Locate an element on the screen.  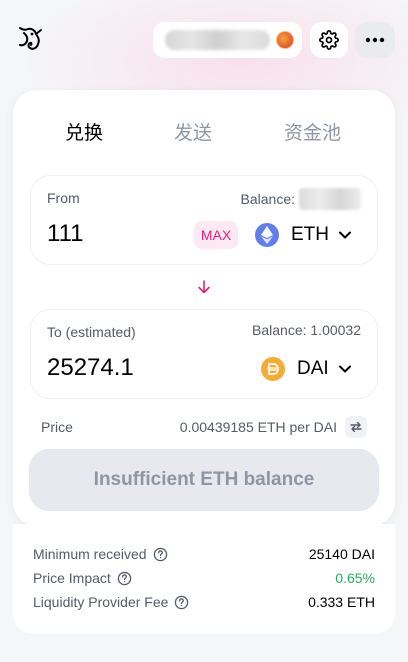
account-button is located at coordinates (227, 40).